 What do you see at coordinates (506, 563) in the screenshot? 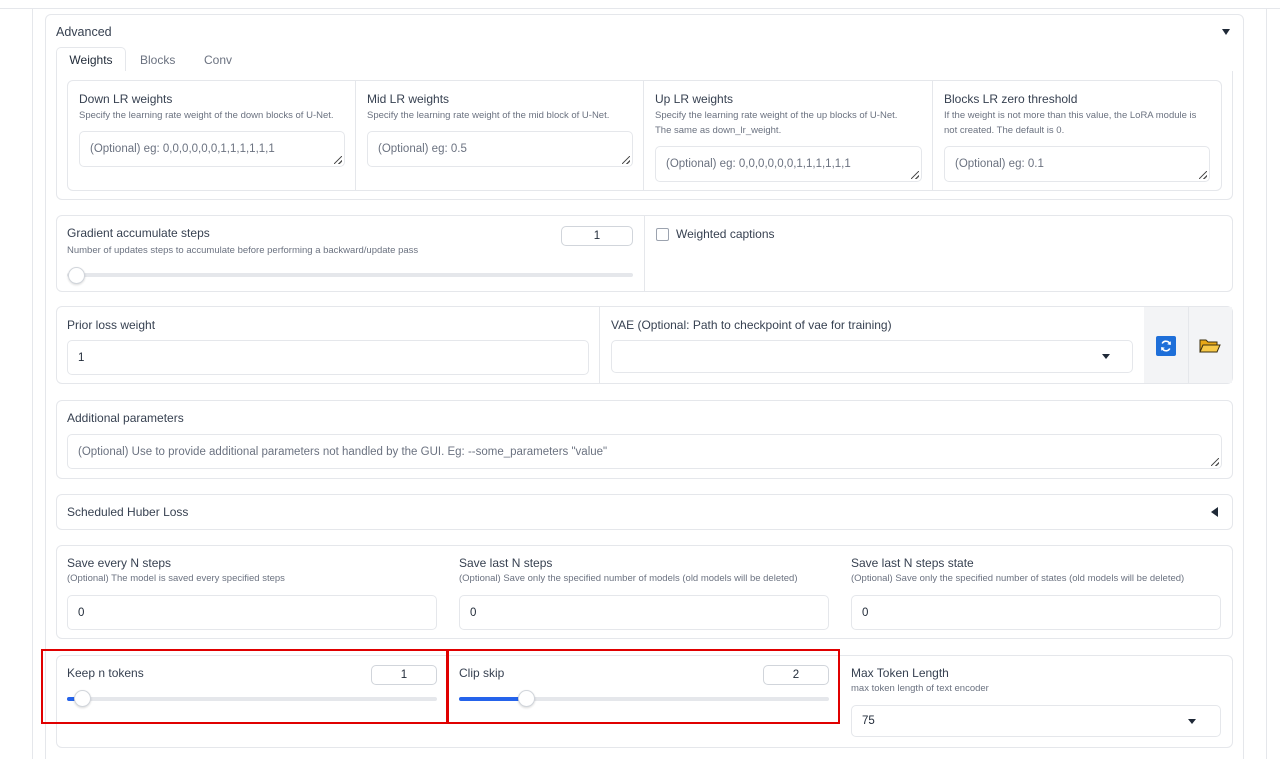
I see `save-last-n-steps-label: Save last N steps` at bounding box center [506, 563].